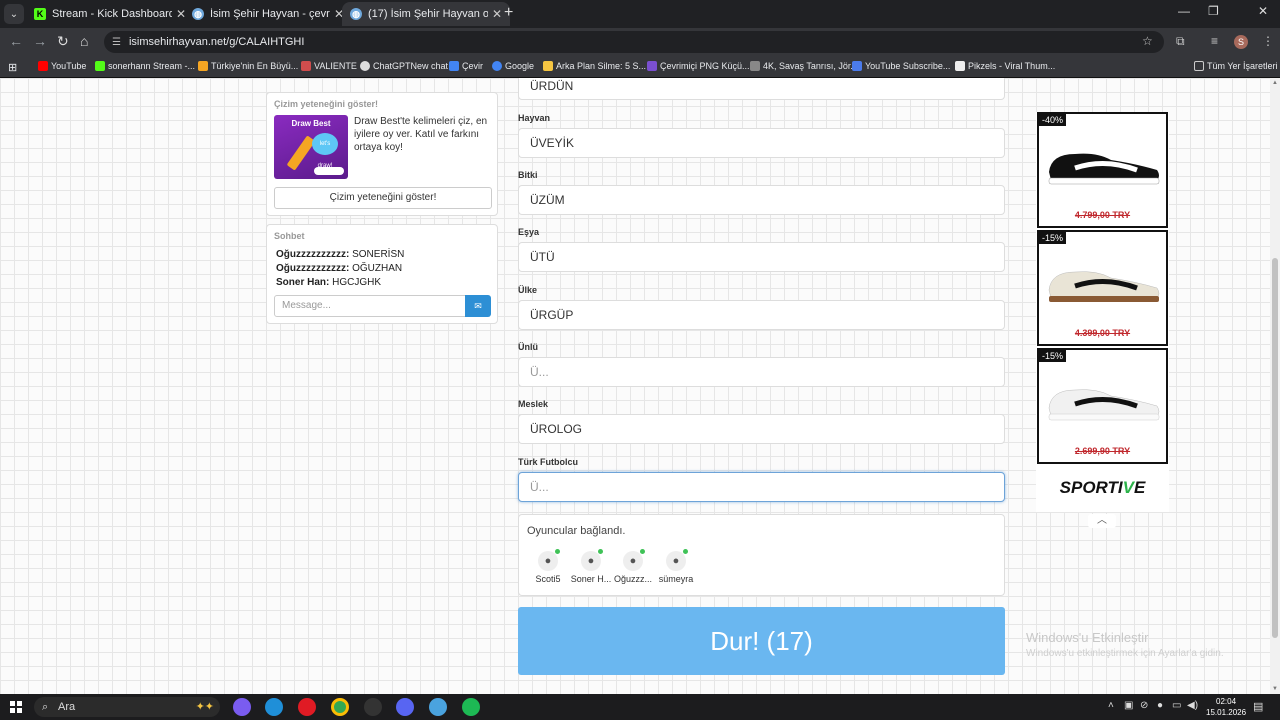 The image size is (1280, 720). Describe the element at coordinates (67, 707) in the screenshot. I see `search-label: Ara` at that location.